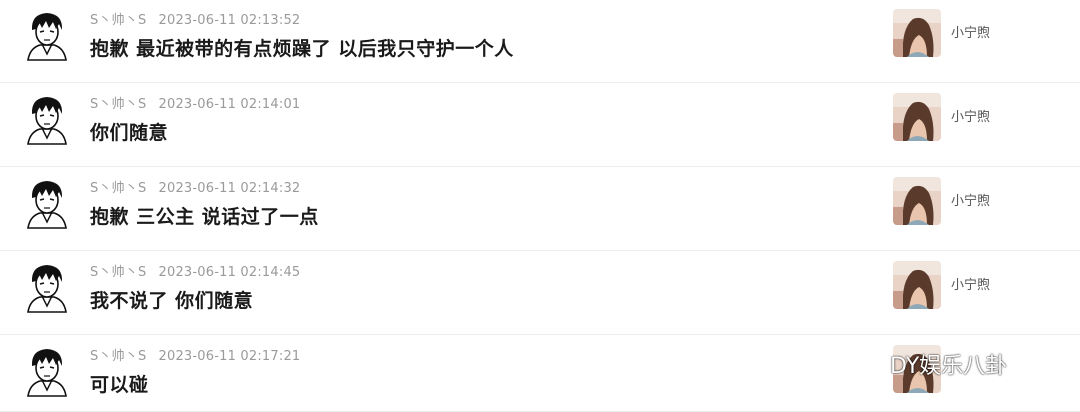 This screenshot has height=412, width=1080. What do you see at coordinates (129, 133) in the screenshot?
I see `message-text: 你们随意` at bounding box center [129, 133].